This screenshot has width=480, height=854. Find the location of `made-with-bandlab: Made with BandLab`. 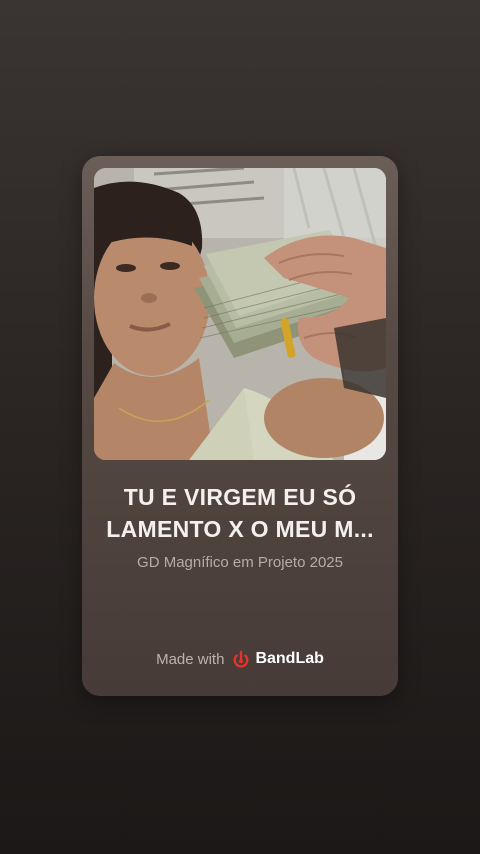

made-with-bandlab: Made with BandLab is located at coordinates (240, 659).